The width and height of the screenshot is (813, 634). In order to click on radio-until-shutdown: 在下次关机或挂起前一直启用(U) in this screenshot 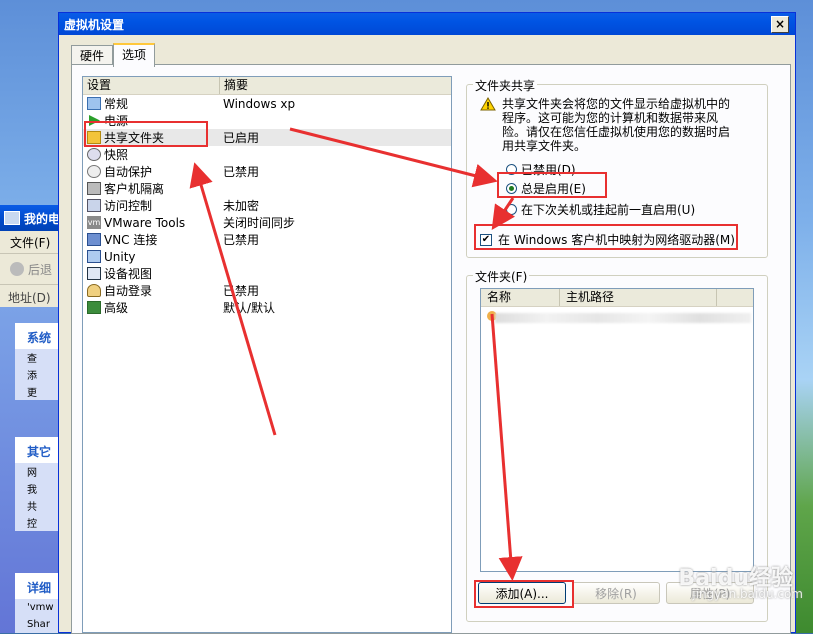, I will do `click(600, 209)`.